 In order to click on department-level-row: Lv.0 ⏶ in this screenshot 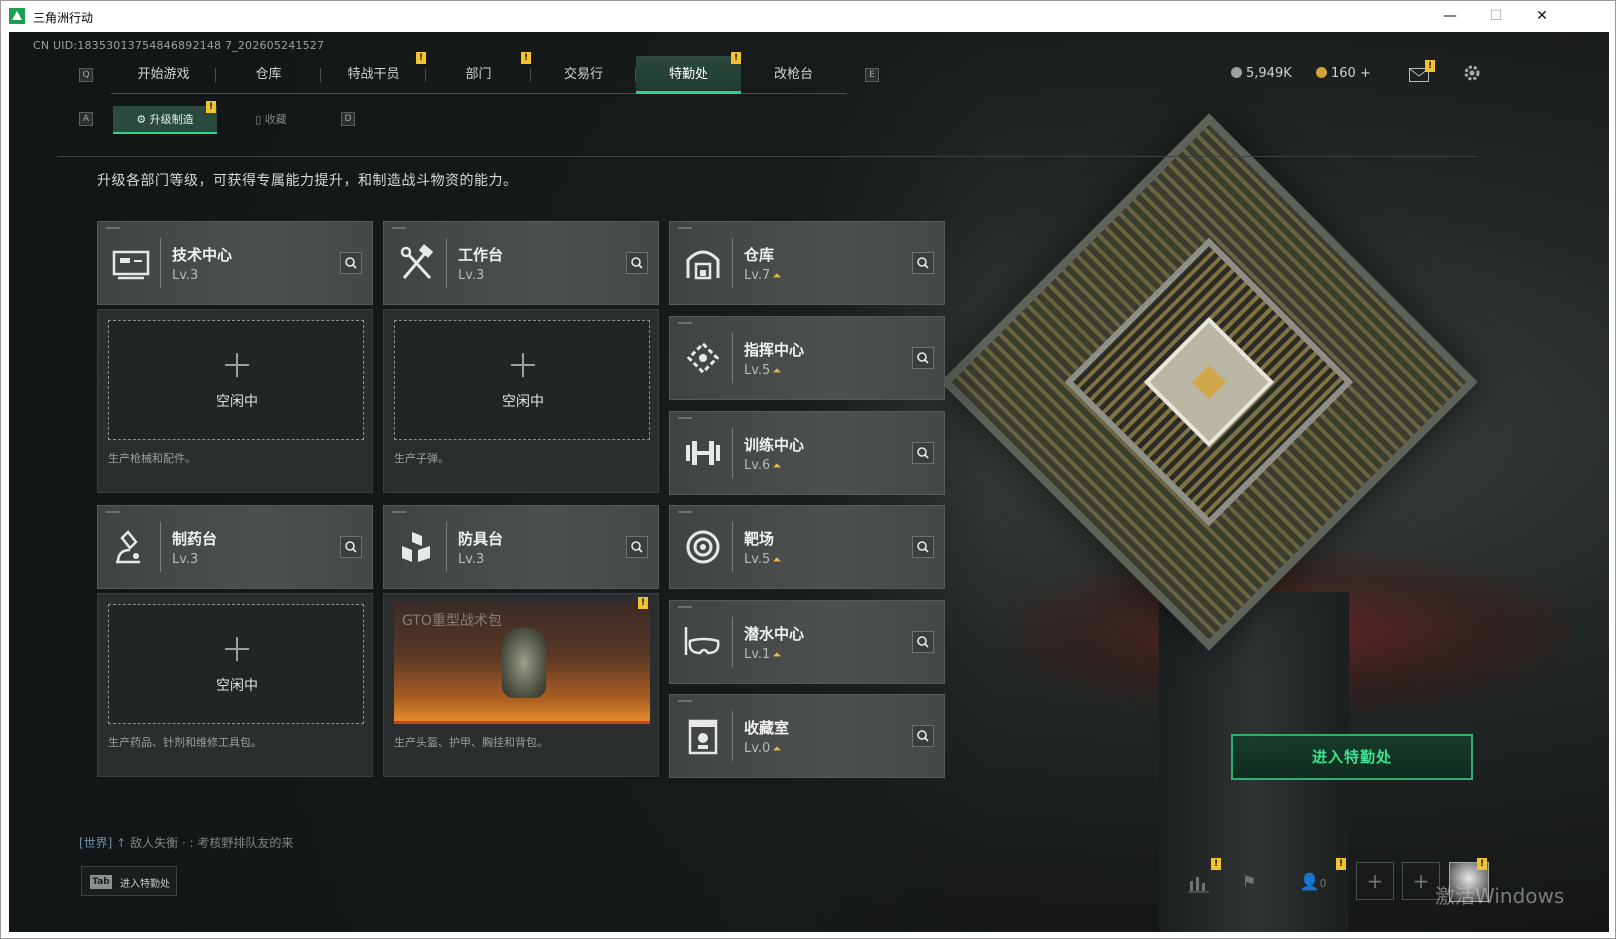, I will do `click(762, 748)`.